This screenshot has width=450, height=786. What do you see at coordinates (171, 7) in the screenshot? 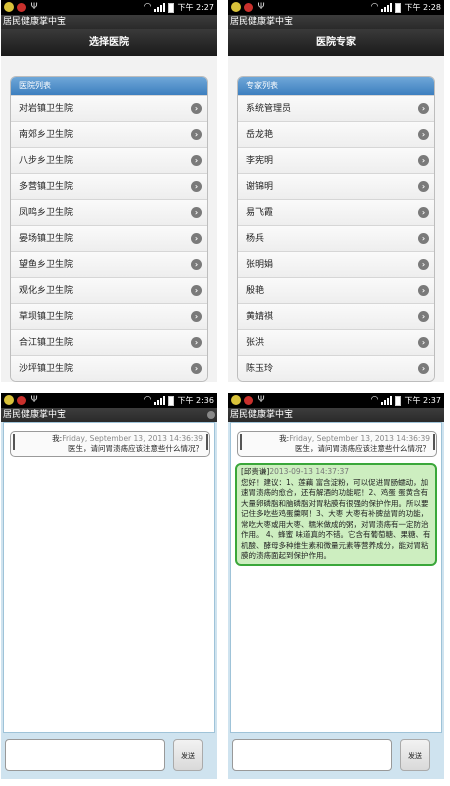
I see `battery-icon` at bounding box center [171, 7].